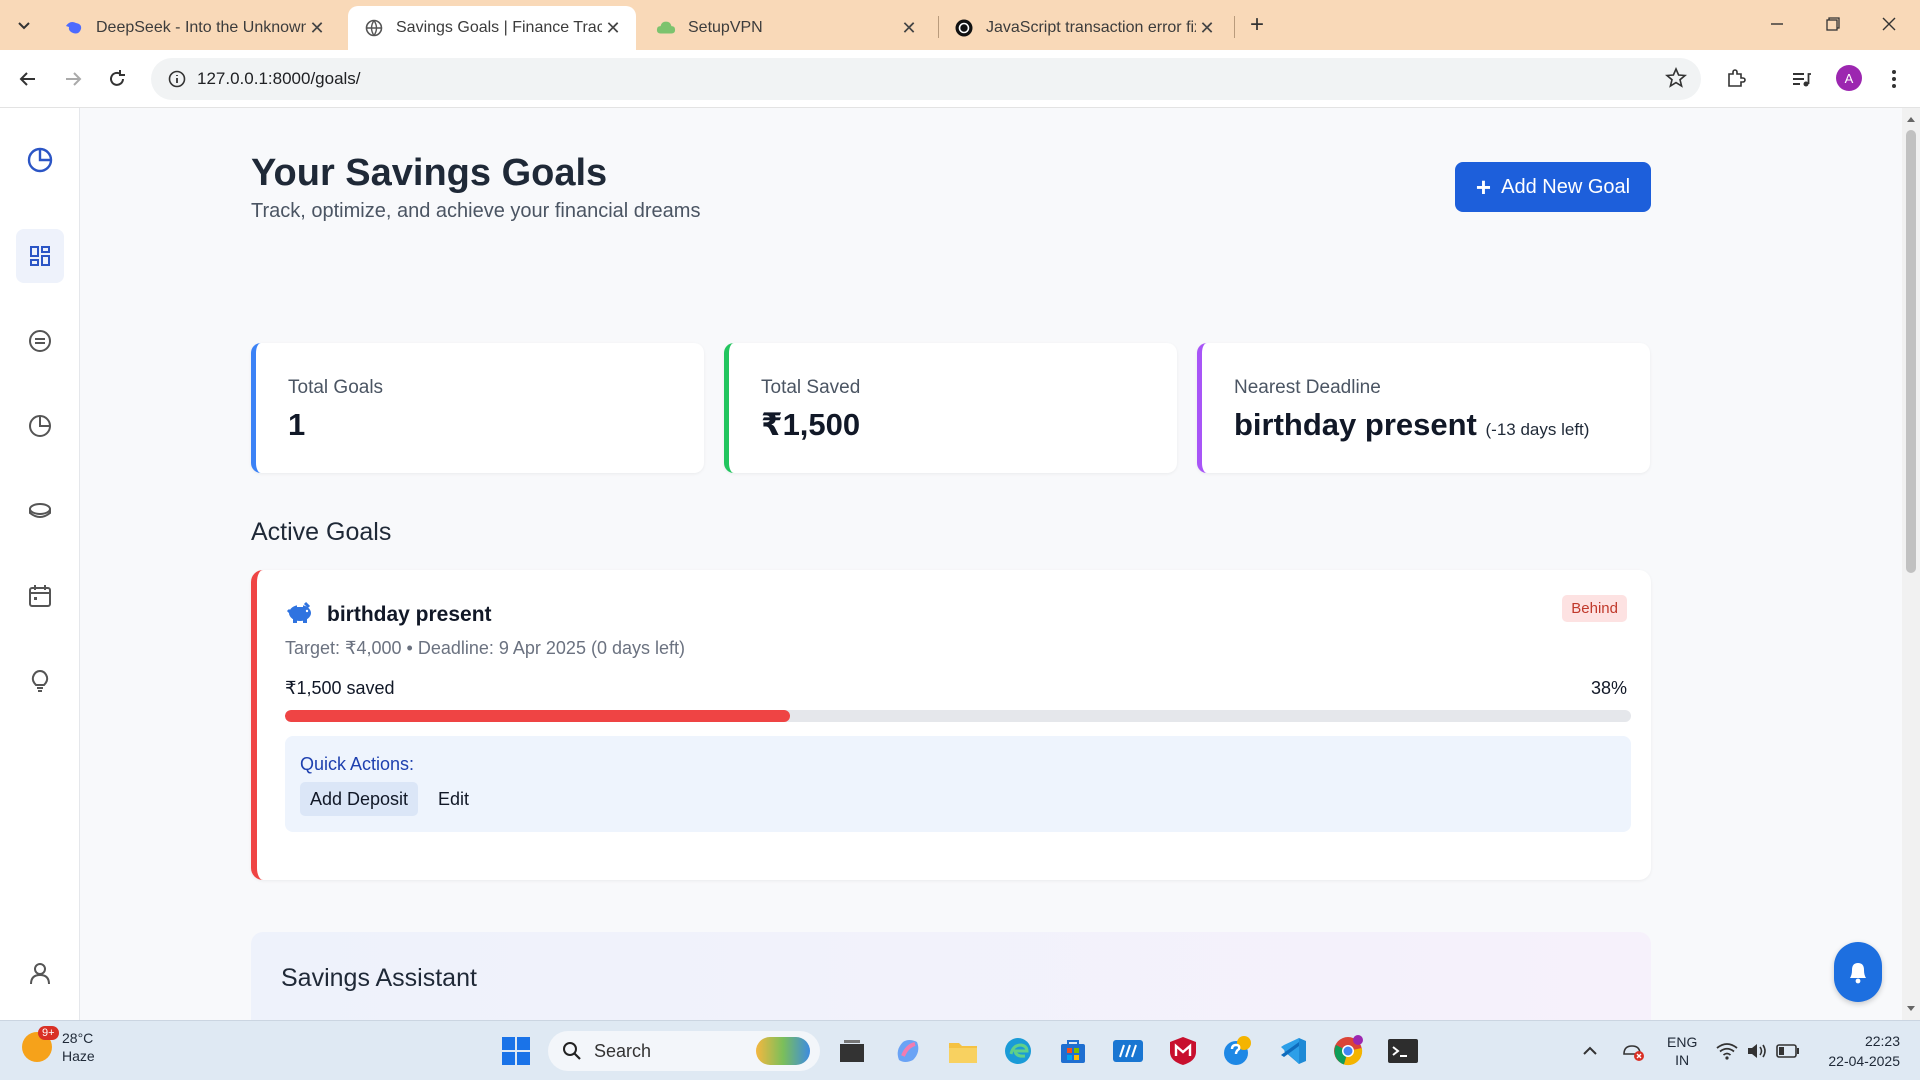 The image size is (1920, 1080). I want to click on clock-time: 22:23, so click(1882, 1041).